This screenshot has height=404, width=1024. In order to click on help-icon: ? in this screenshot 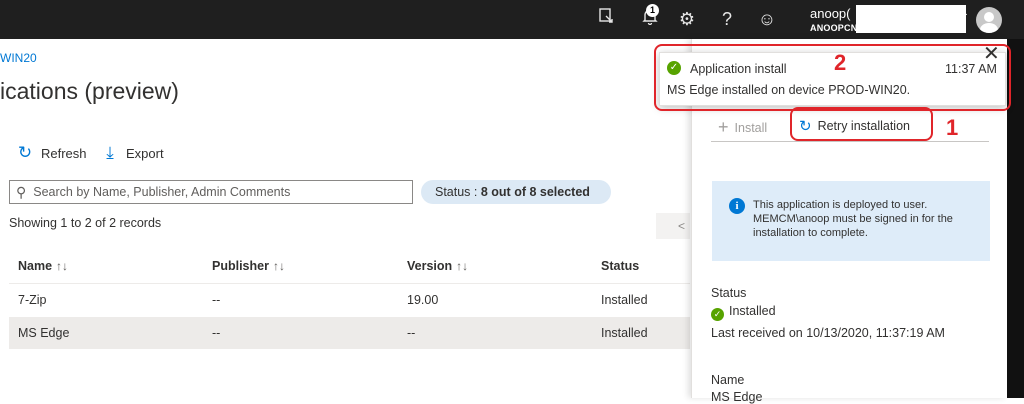, I will do `click(727, 19)`.